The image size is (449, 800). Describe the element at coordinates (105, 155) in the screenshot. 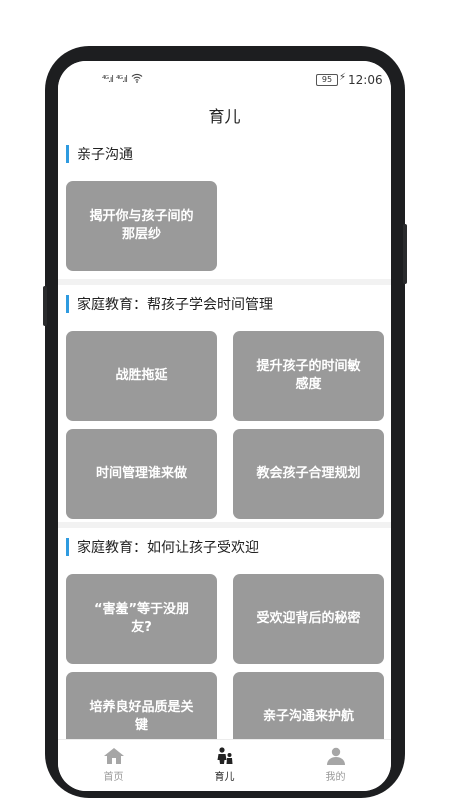

I see `section-title: 亲子沟通` at that location.